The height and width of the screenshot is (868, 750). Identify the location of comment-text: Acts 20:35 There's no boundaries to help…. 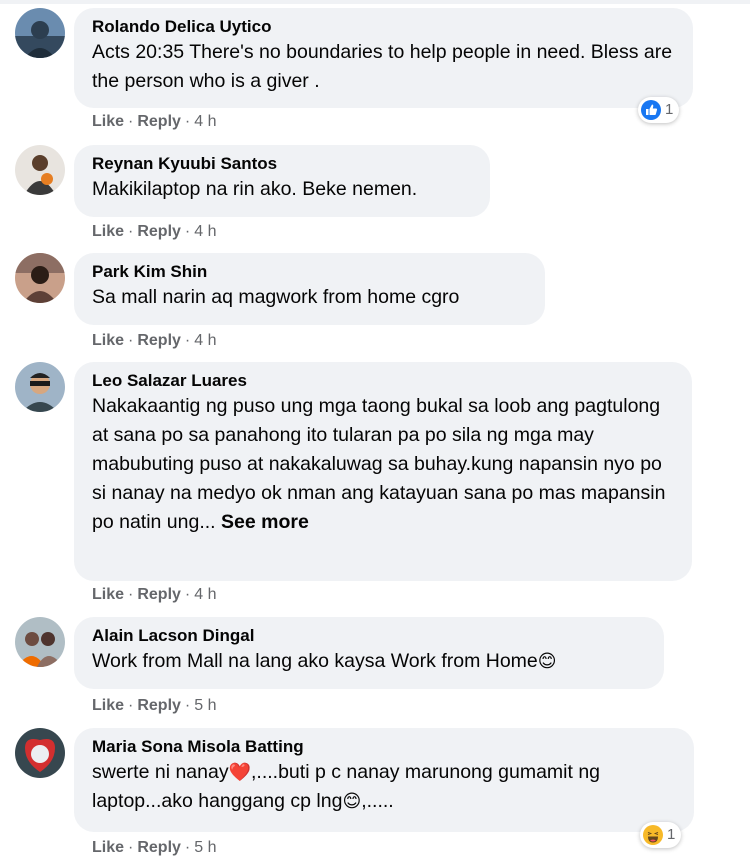
(382, 66).